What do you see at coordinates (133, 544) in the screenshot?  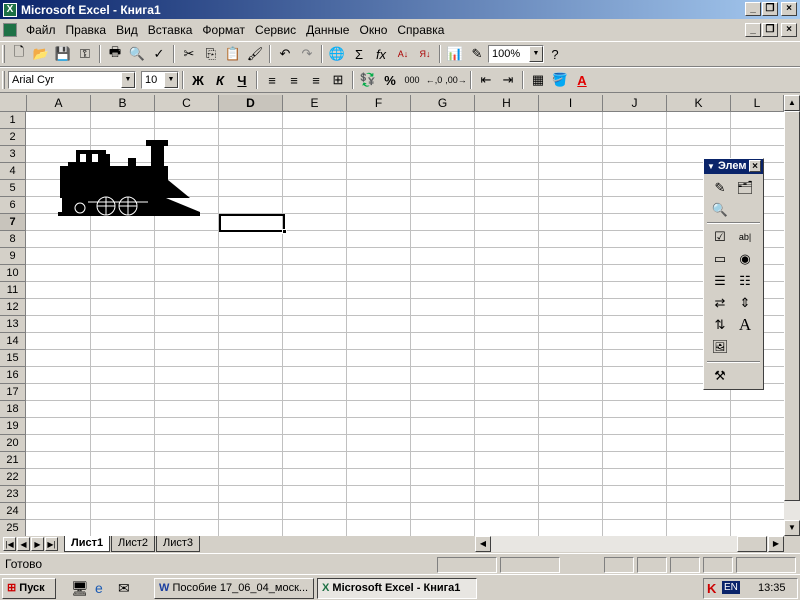 I see `sheet-tab-2: Лист2` at bounding box center [133, 544].